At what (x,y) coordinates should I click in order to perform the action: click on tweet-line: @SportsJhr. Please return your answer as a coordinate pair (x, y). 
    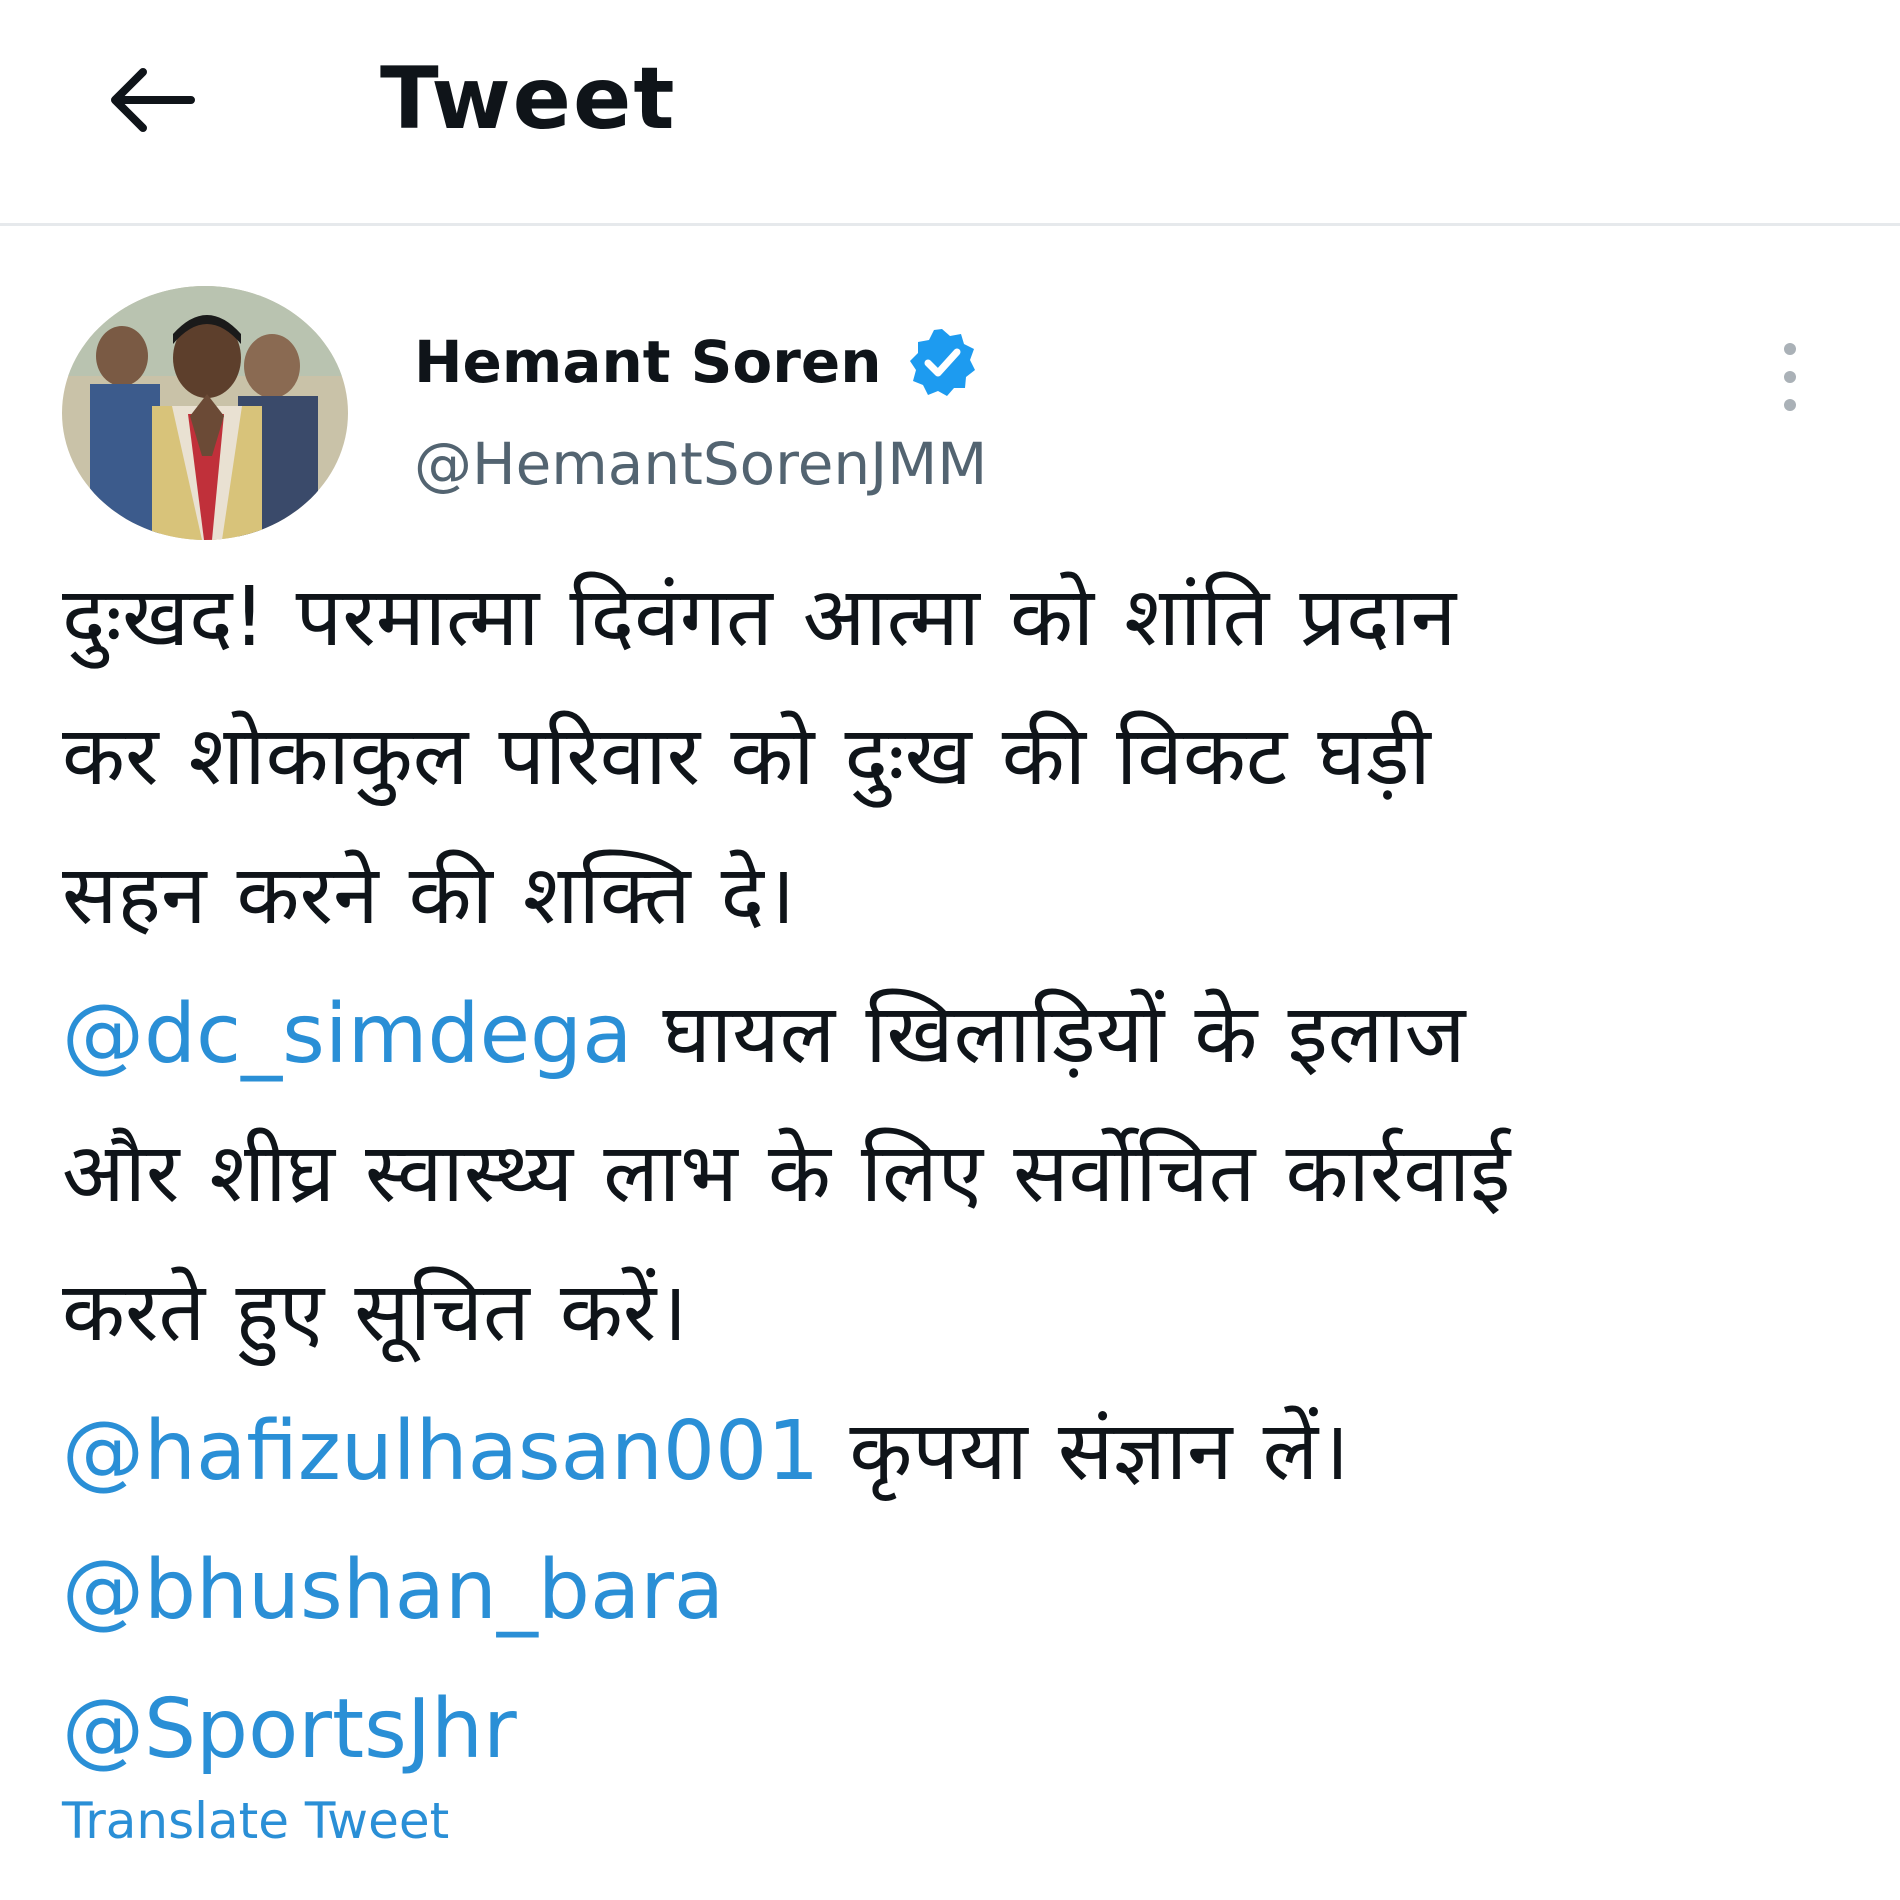
    Looking at the image, I should click on (957, 1729).